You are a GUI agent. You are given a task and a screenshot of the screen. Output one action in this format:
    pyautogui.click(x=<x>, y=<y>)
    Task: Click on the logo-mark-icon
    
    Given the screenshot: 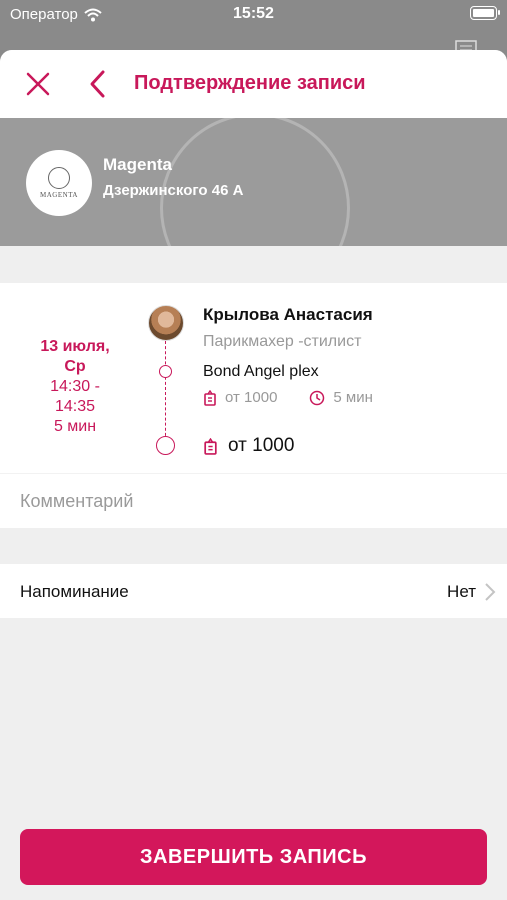 What is the action you would take?
    pyautogui.click(x=59, y=178)
    